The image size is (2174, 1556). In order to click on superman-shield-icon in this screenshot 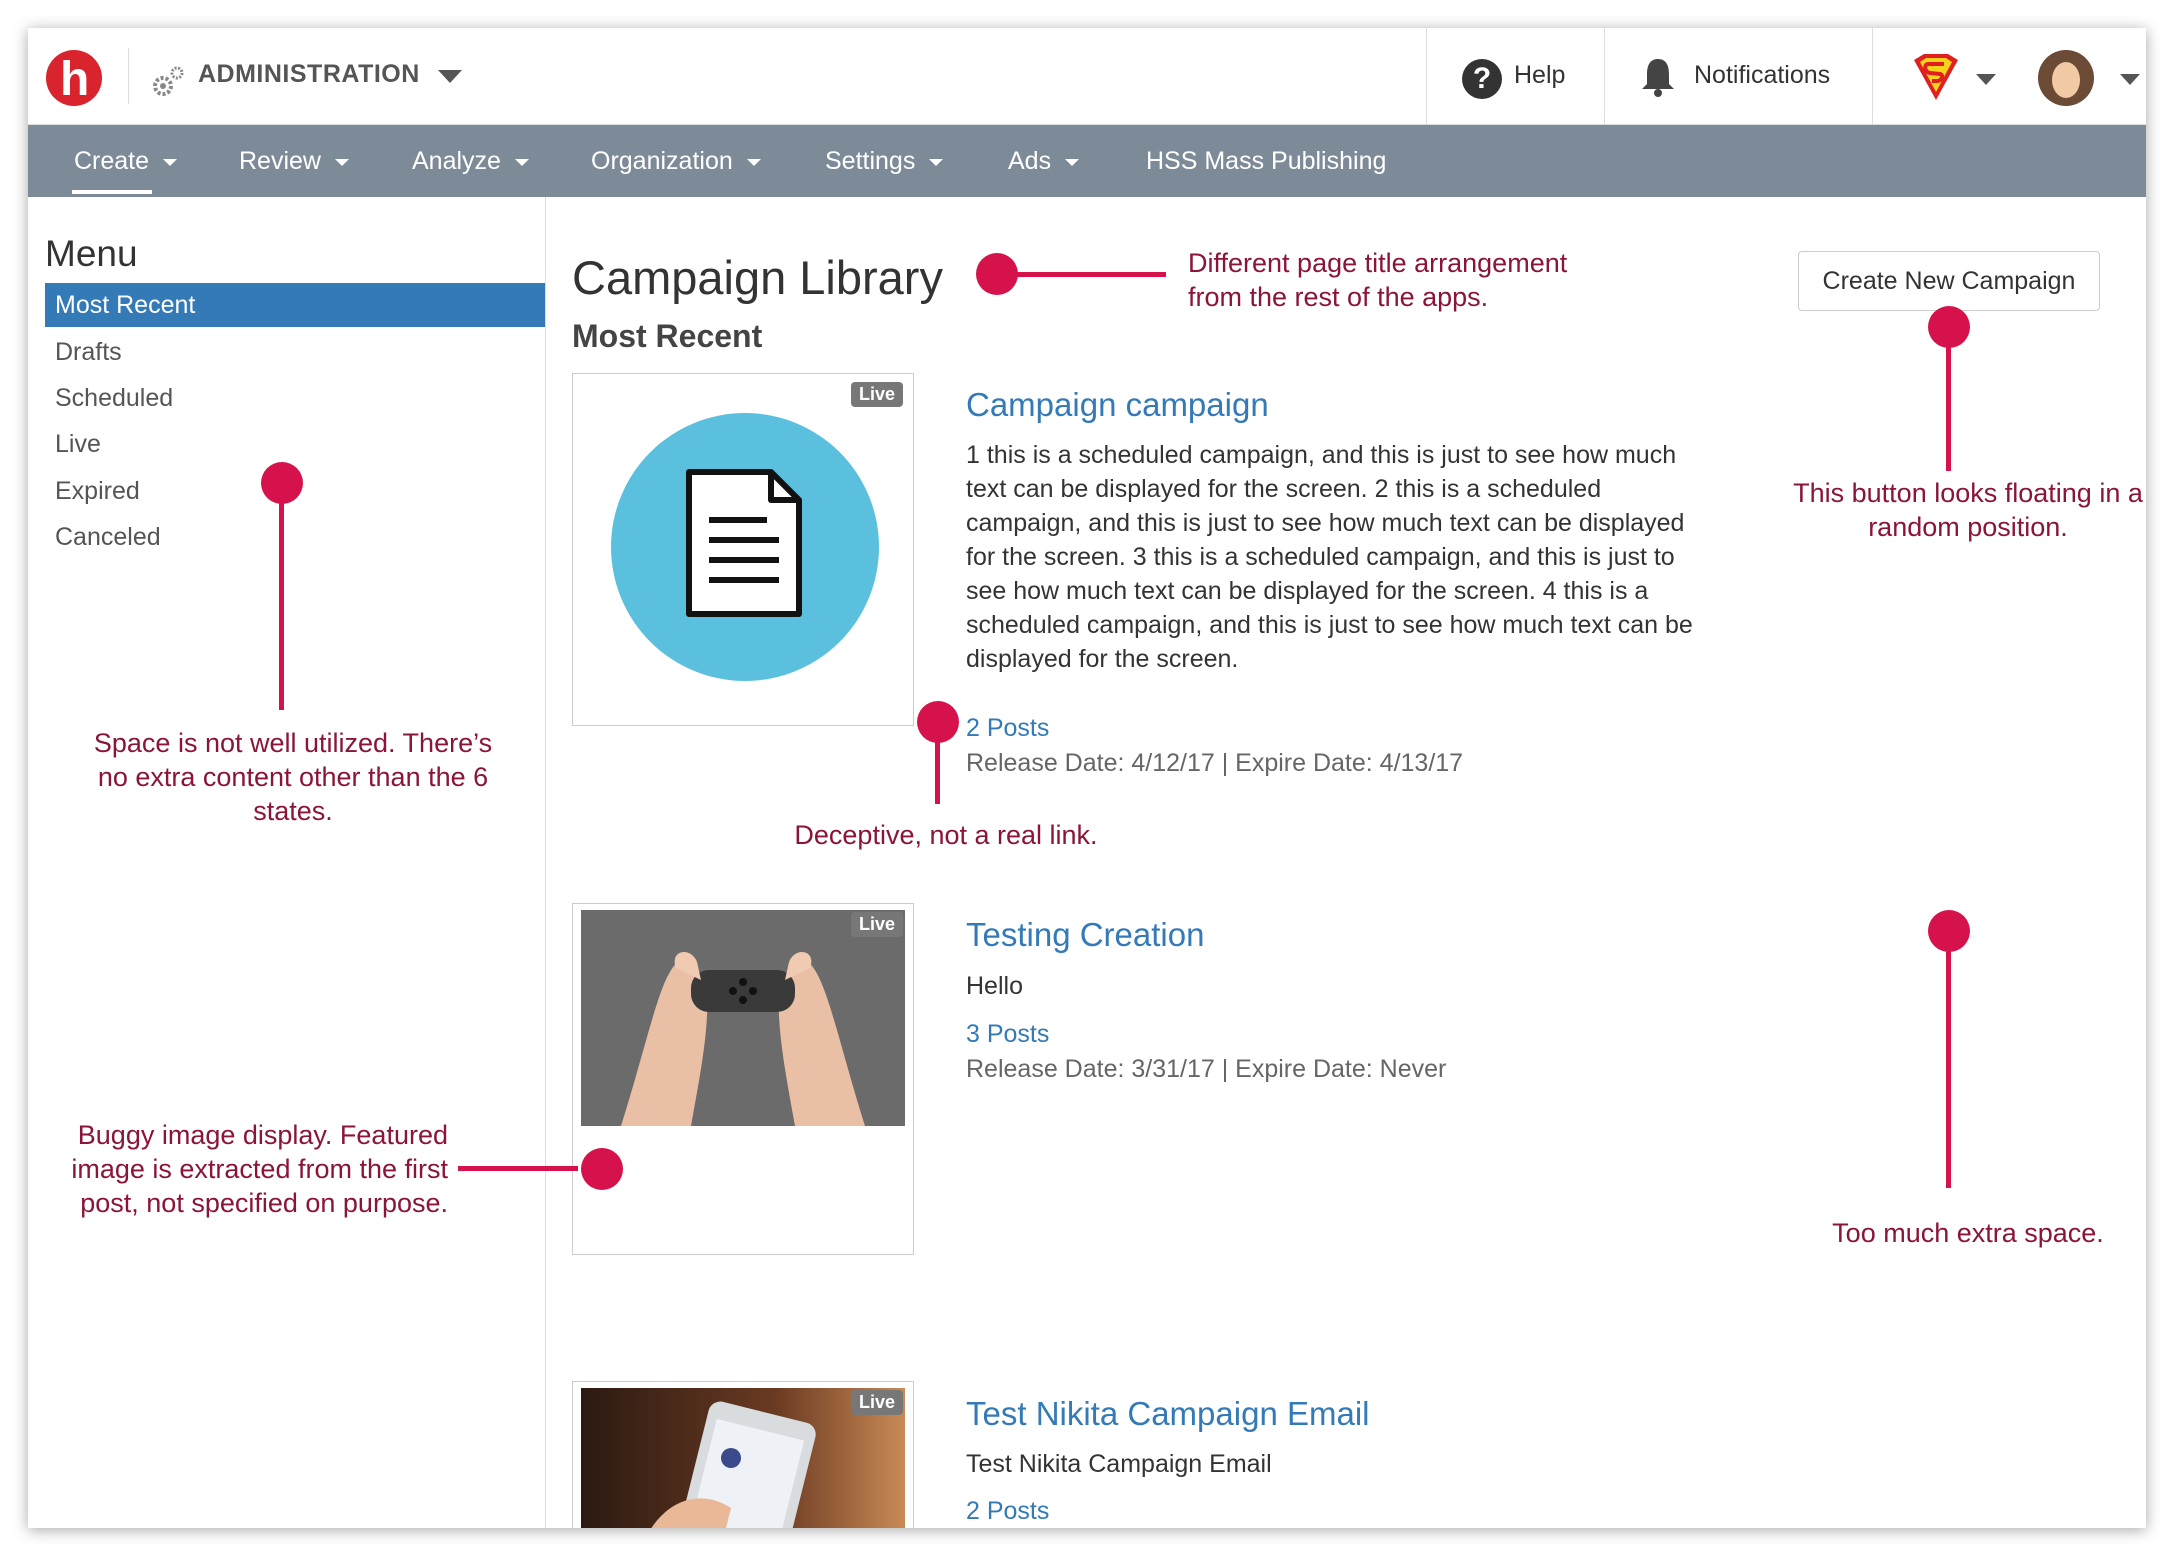, I will do `click(1936, 77)`.